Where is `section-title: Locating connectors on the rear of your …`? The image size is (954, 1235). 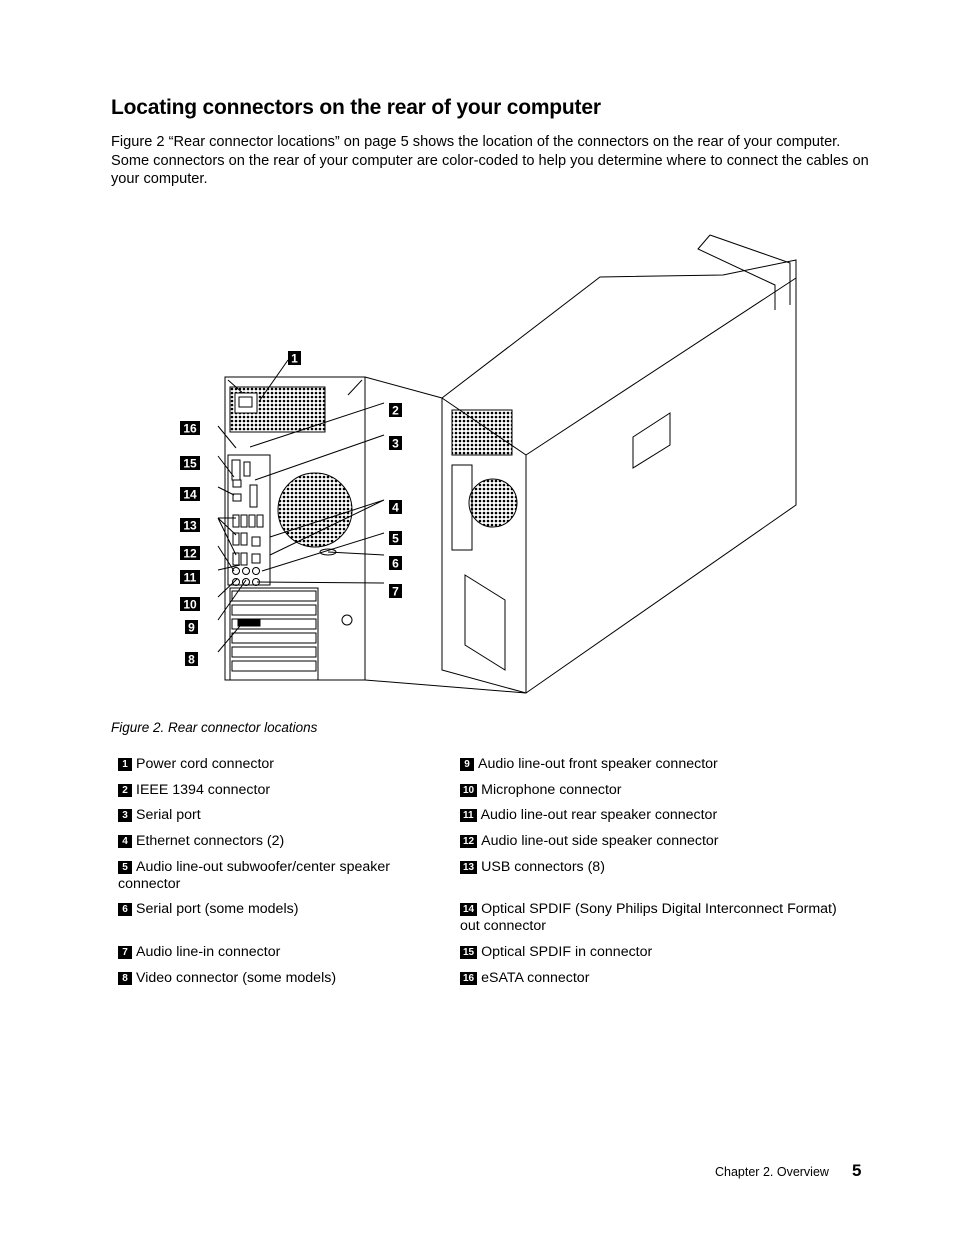
section-title: Locating connectors on the rear of your … is located at coordinates (356, 107).